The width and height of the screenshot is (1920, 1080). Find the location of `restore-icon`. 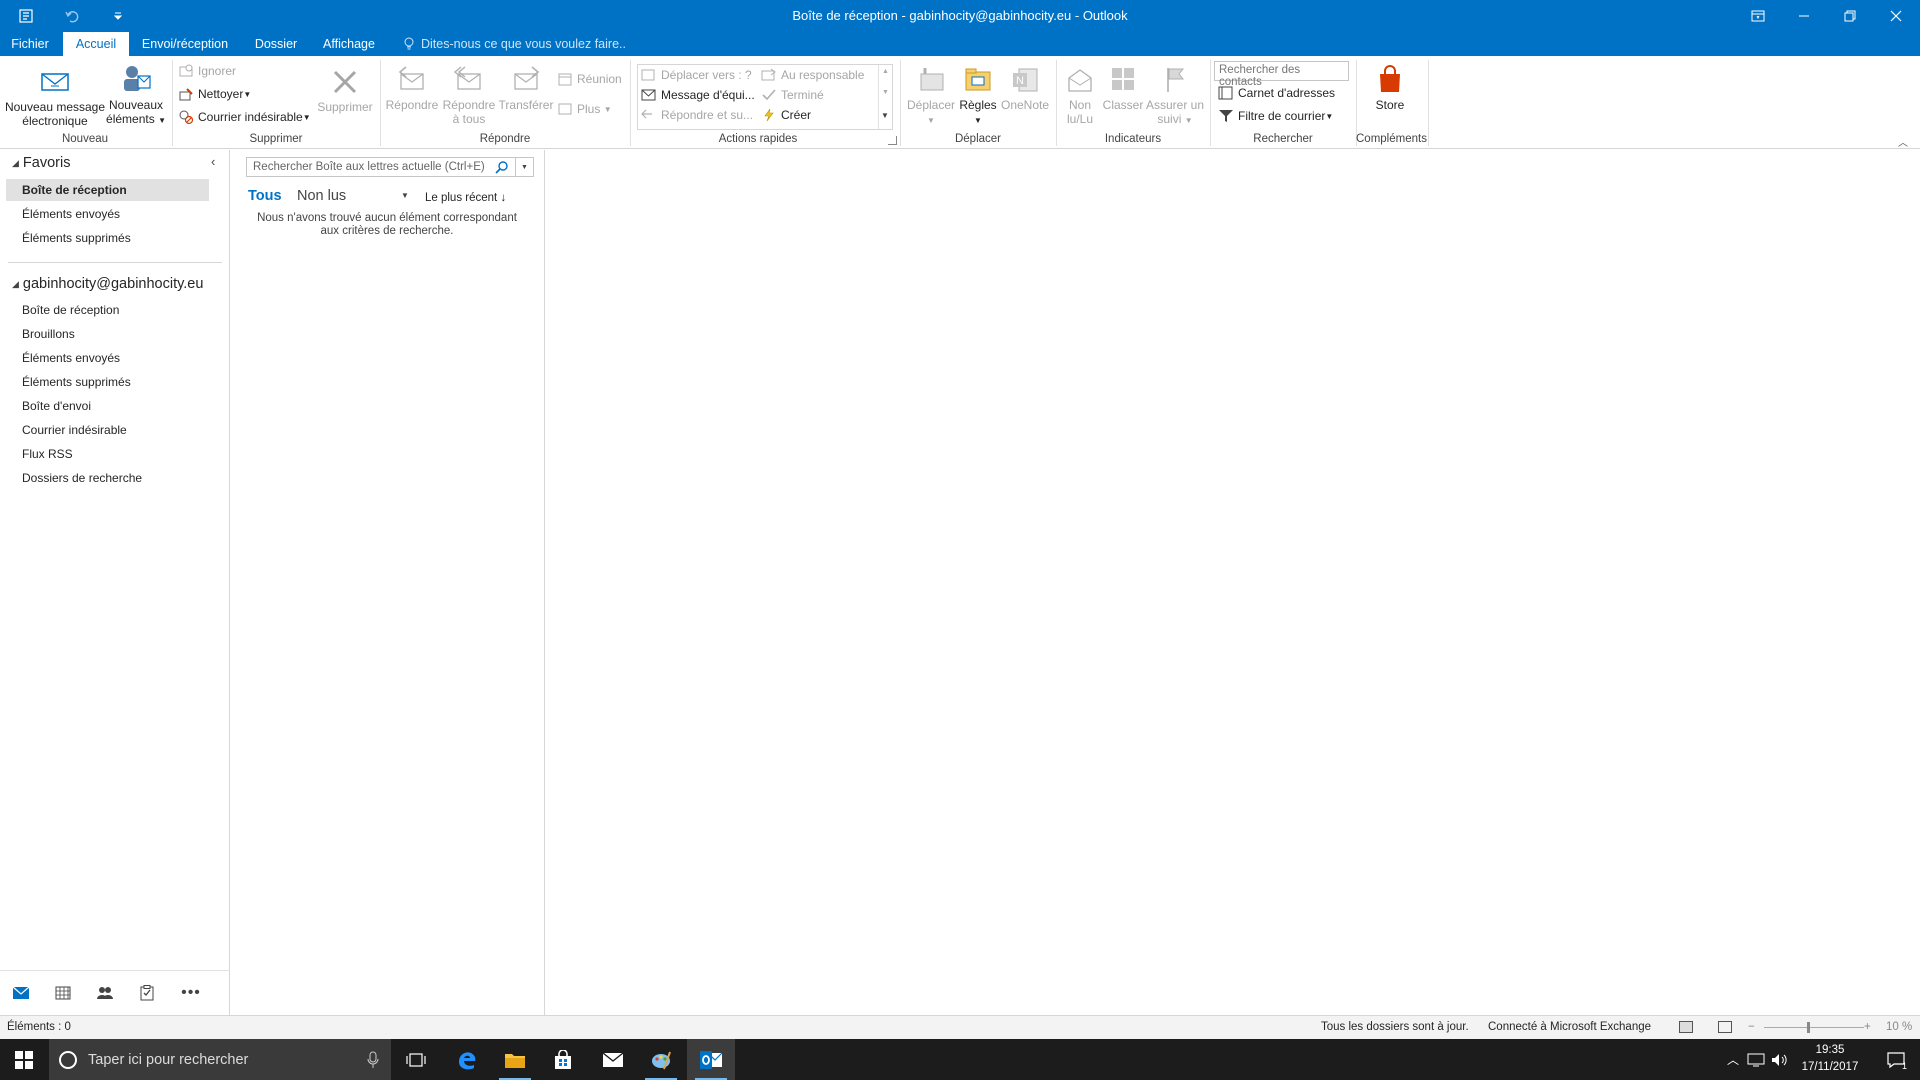

restore-icon is located at coordinates (1850, 16).